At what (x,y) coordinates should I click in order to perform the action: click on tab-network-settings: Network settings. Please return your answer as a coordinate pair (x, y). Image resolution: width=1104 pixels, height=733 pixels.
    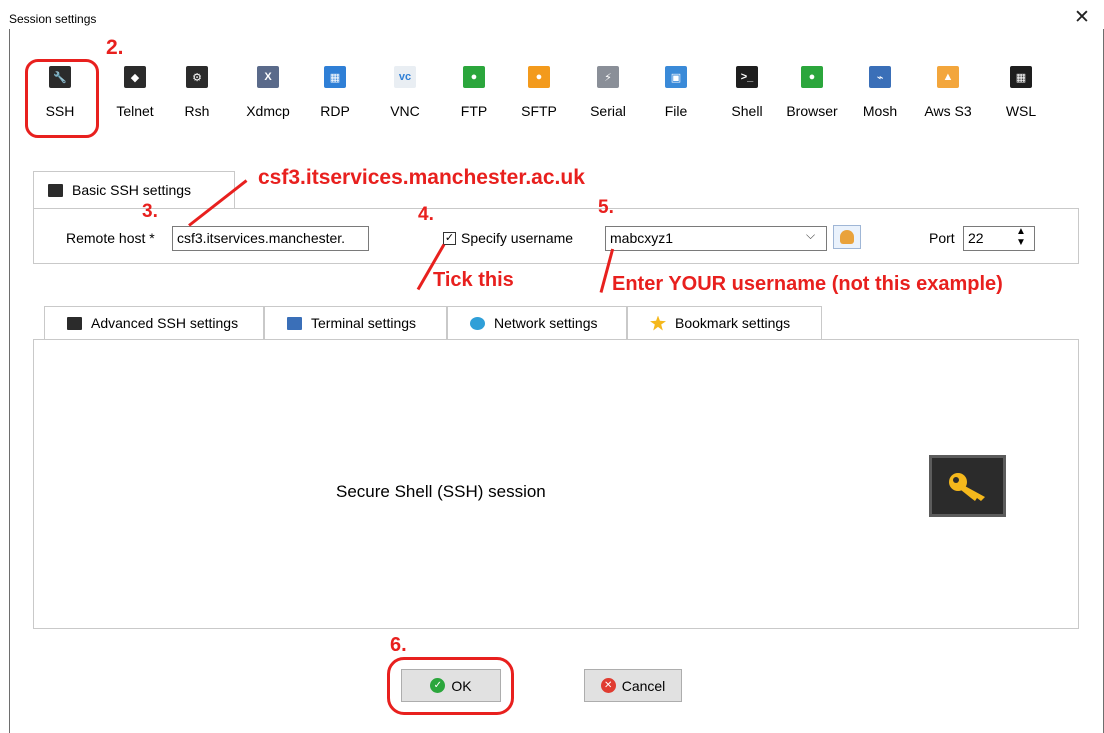
    Looking at the image, I should click on (537, 323).